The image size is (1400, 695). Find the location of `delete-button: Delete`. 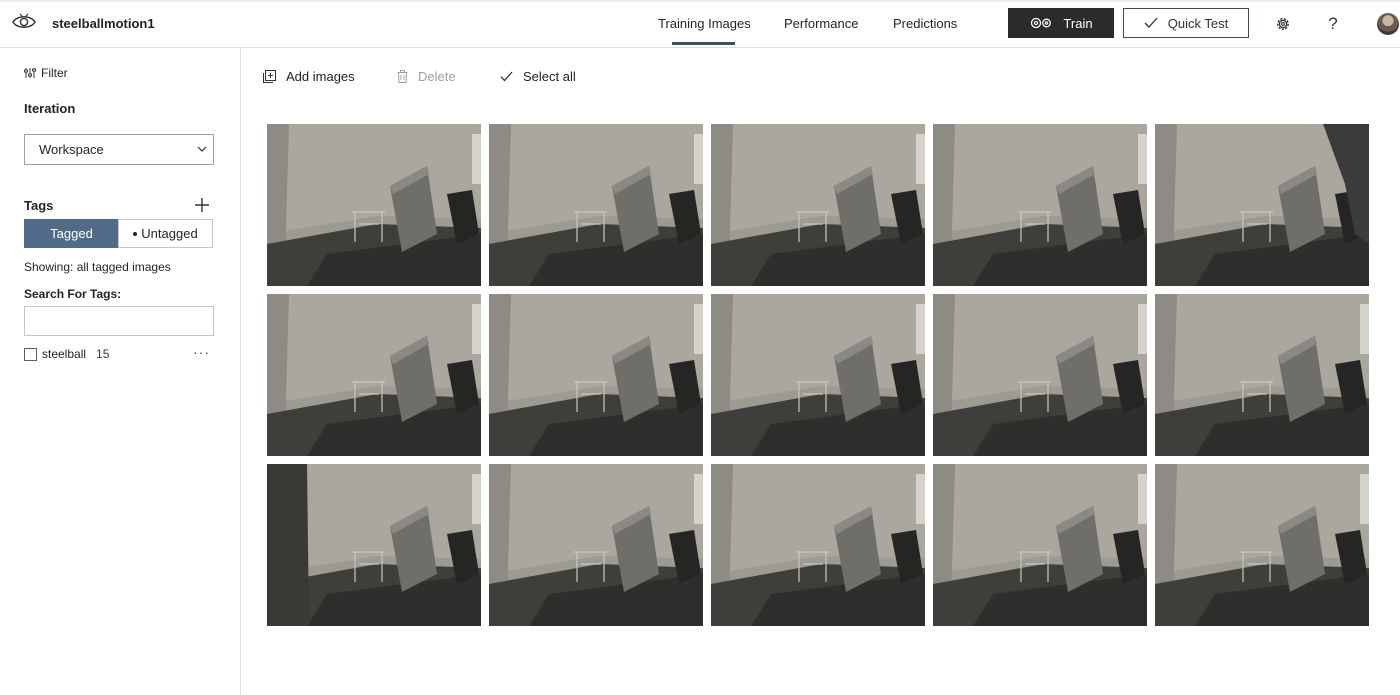

delete-button: Delete is located at coordinates (426, 76).